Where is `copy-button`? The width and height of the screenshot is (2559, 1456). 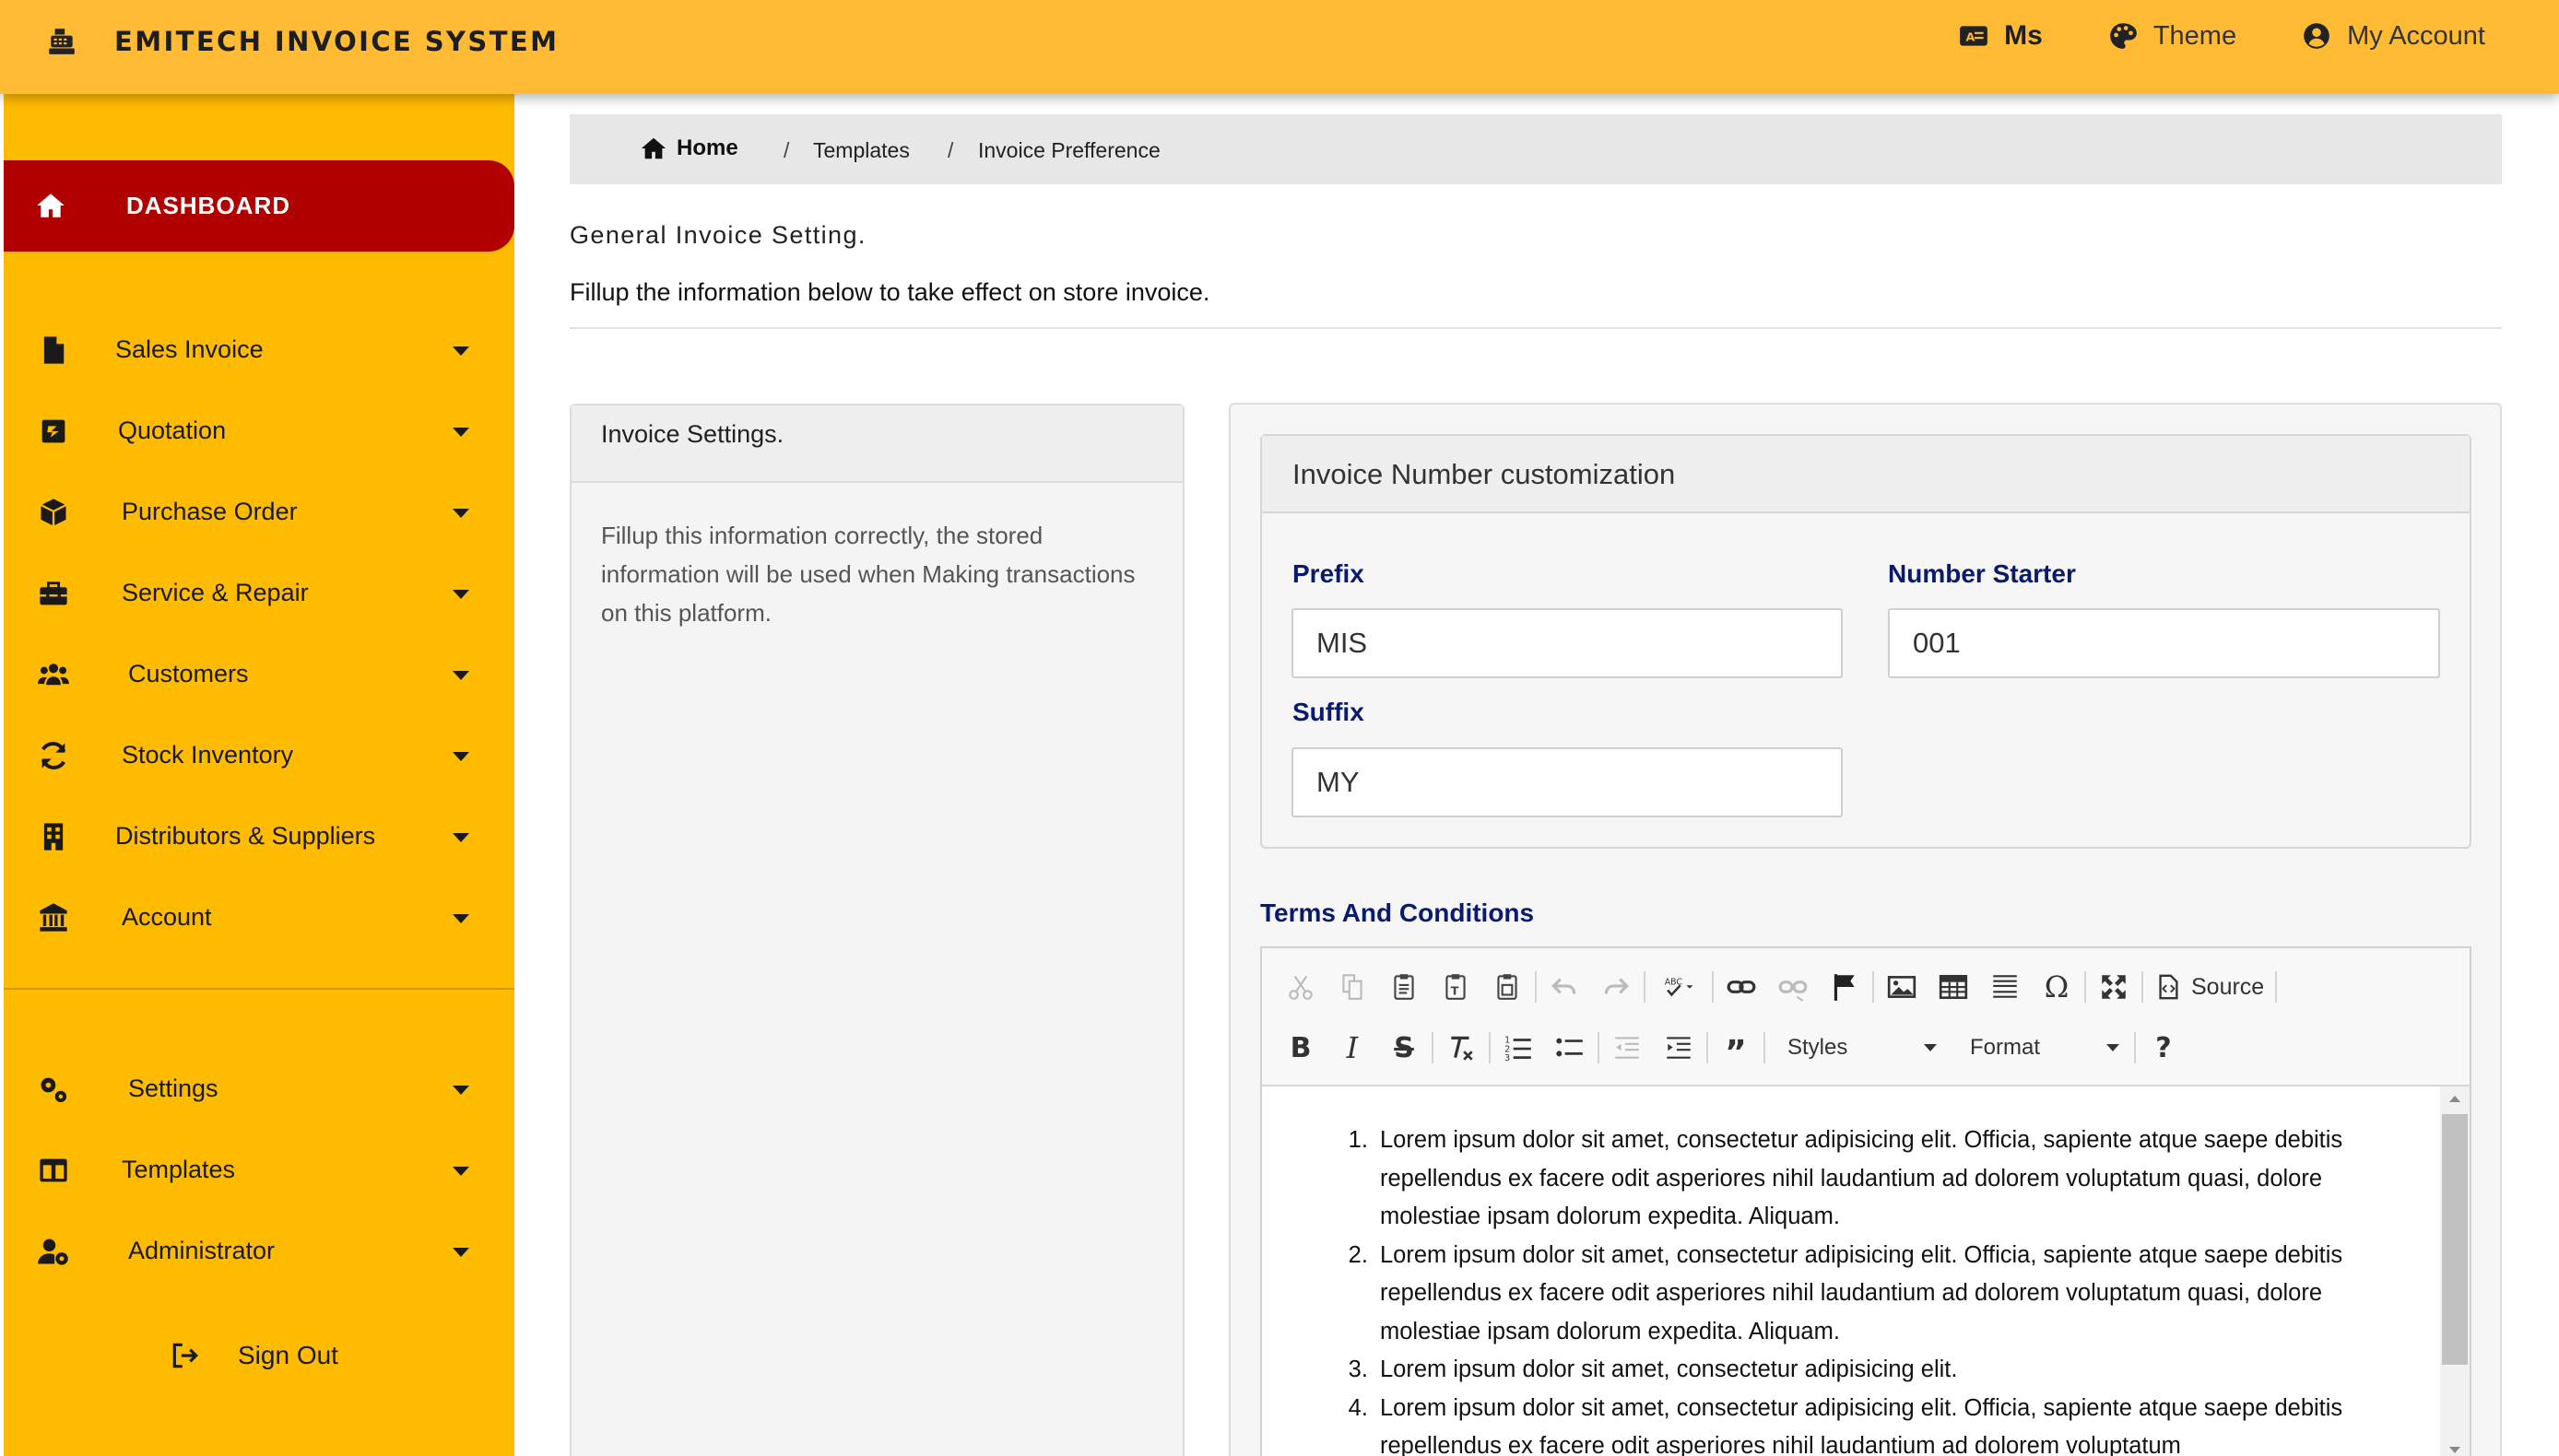 copy-button is located at coordinates (1352, 987).